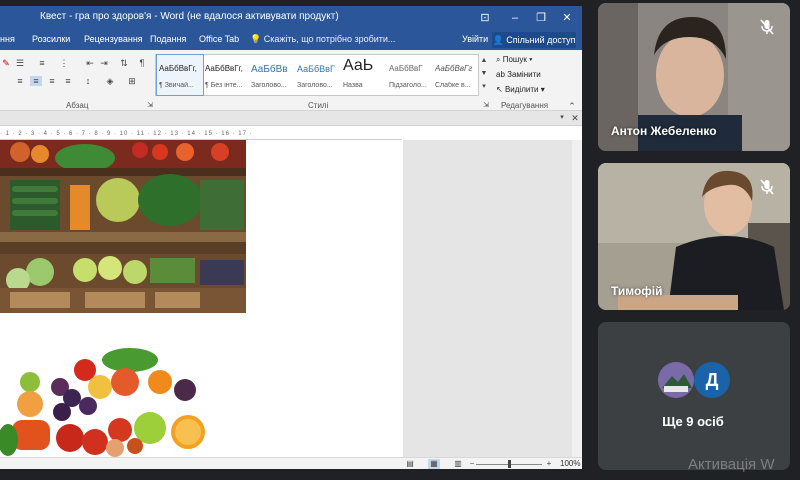  I want to click on tab-mailings: Розсилки, so click(51, 39).